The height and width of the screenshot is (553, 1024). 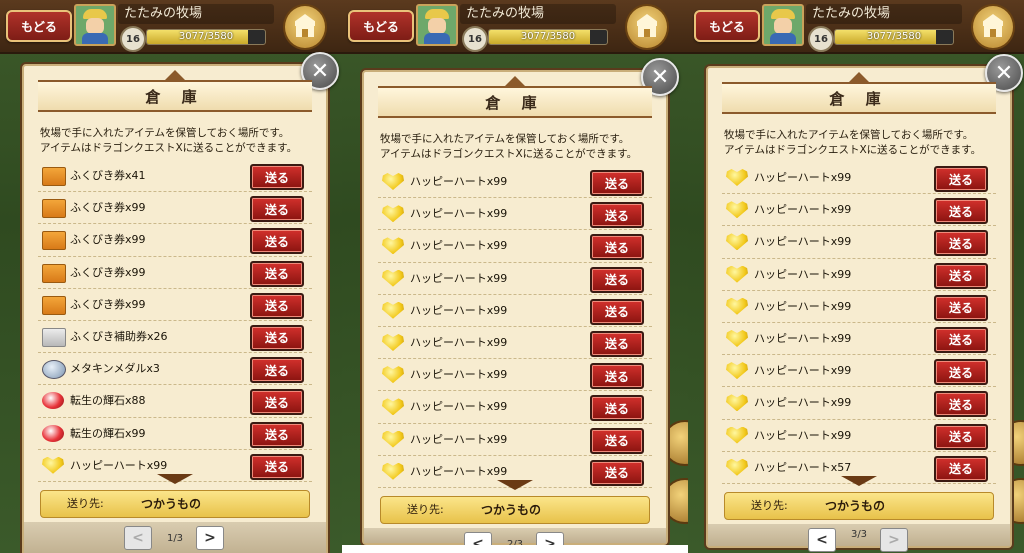 I want to click on item-name: ふくびき補助券x26, so click(x=119, y=336).